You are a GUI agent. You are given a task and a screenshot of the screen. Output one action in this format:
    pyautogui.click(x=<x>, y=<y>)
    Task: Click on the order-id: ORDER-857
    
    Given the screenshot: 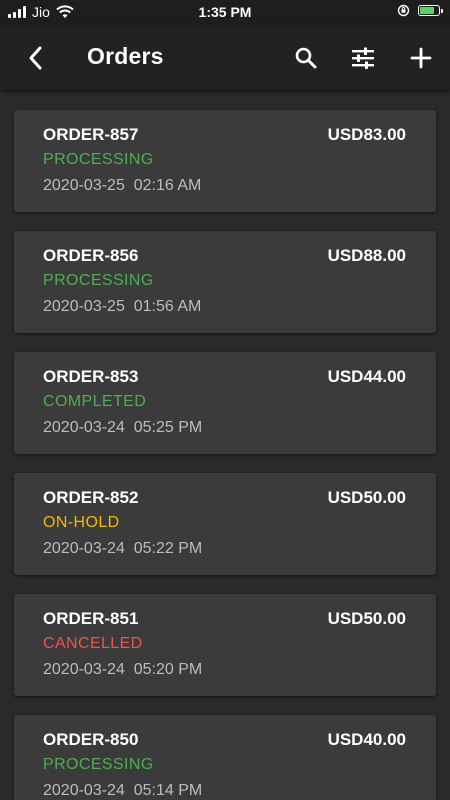 What is the action you would take?
    pyautogui.click(x=91, y=134)
    